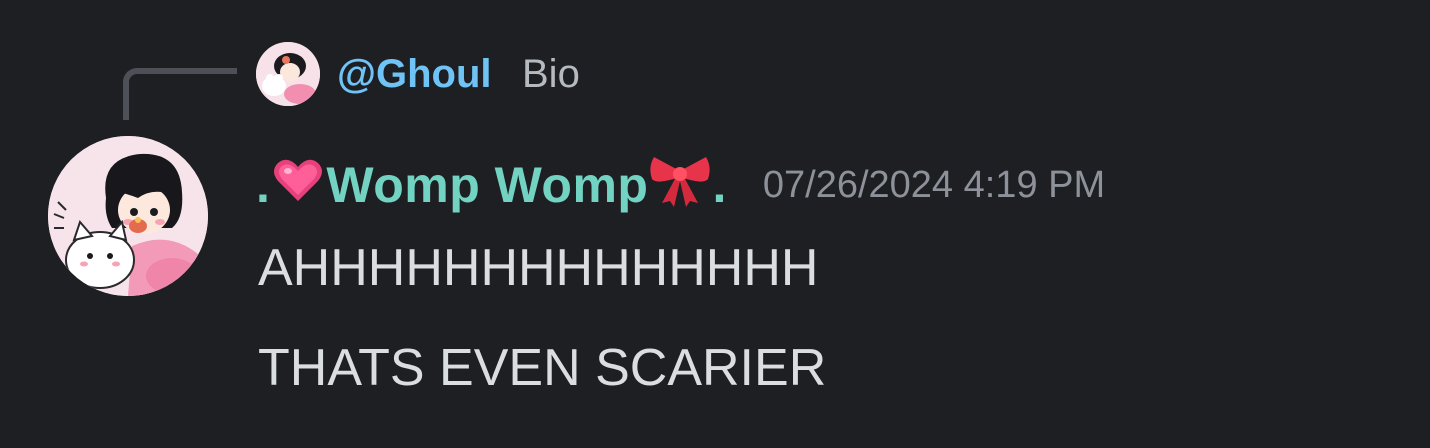 This screenshot has height=448, width=1430. Describe the element at coordinates (538, 268) in the screenshot. I see `message-line: AHHHHHHHHHHHHHH` at that location.